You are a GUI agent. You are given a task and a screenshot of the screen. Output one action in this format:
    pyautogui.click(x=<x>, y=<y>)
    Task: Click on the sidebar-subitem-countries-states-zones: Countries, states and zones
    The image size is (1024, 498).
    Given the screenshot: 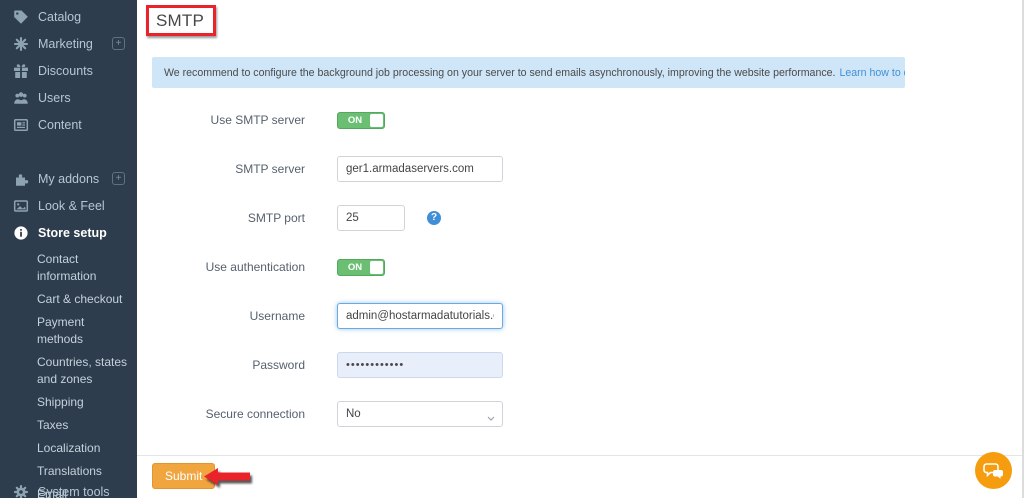 What is the action you would take?
    pyautogui.click(x=68, y=371)
    